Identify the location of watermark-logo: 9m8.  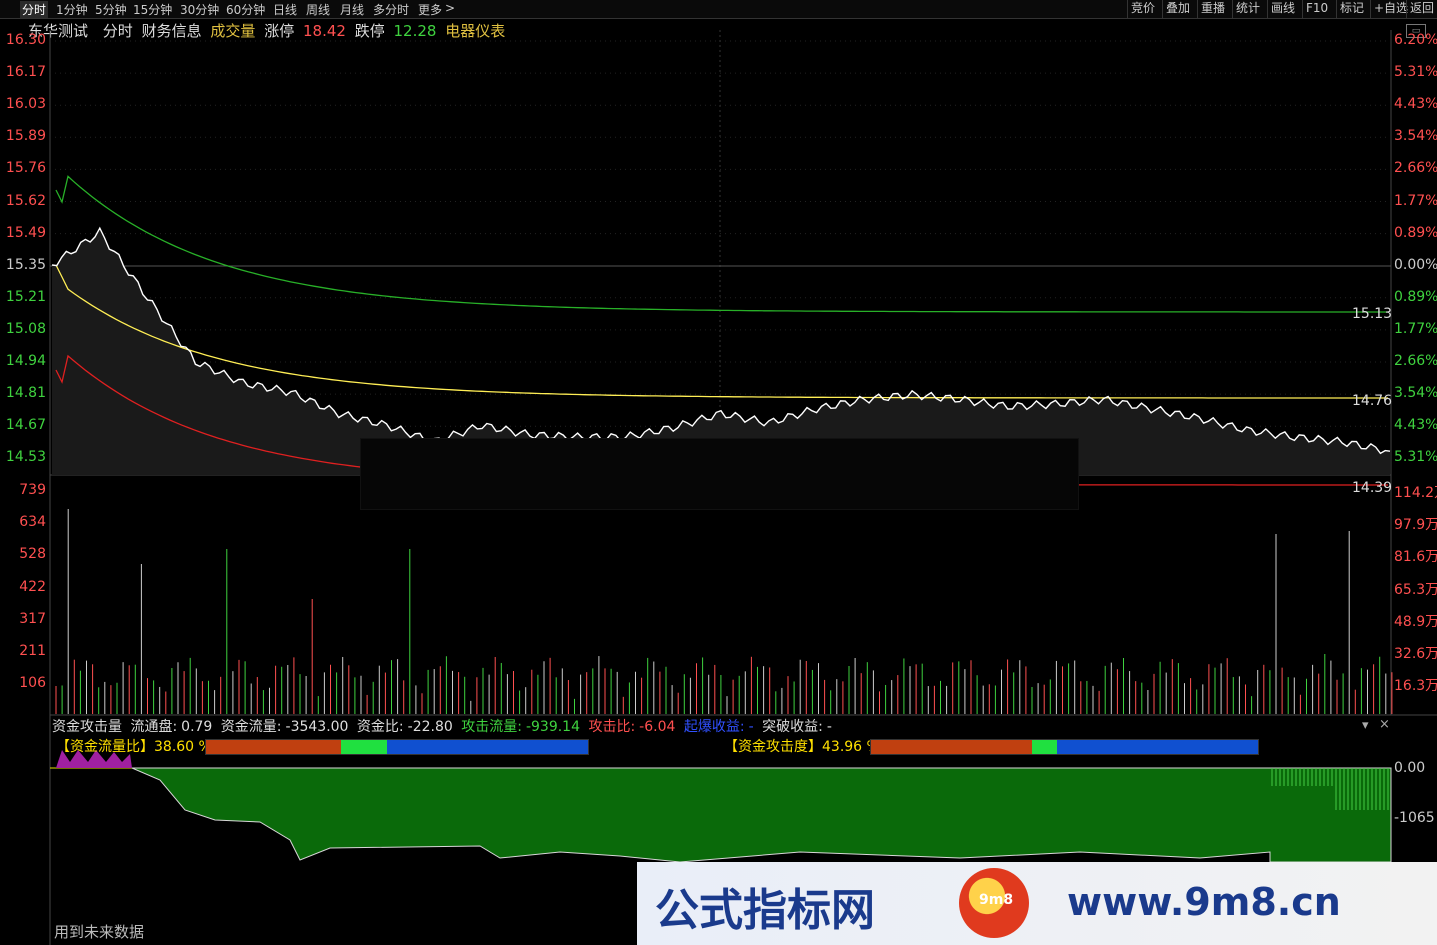
(994, 903).